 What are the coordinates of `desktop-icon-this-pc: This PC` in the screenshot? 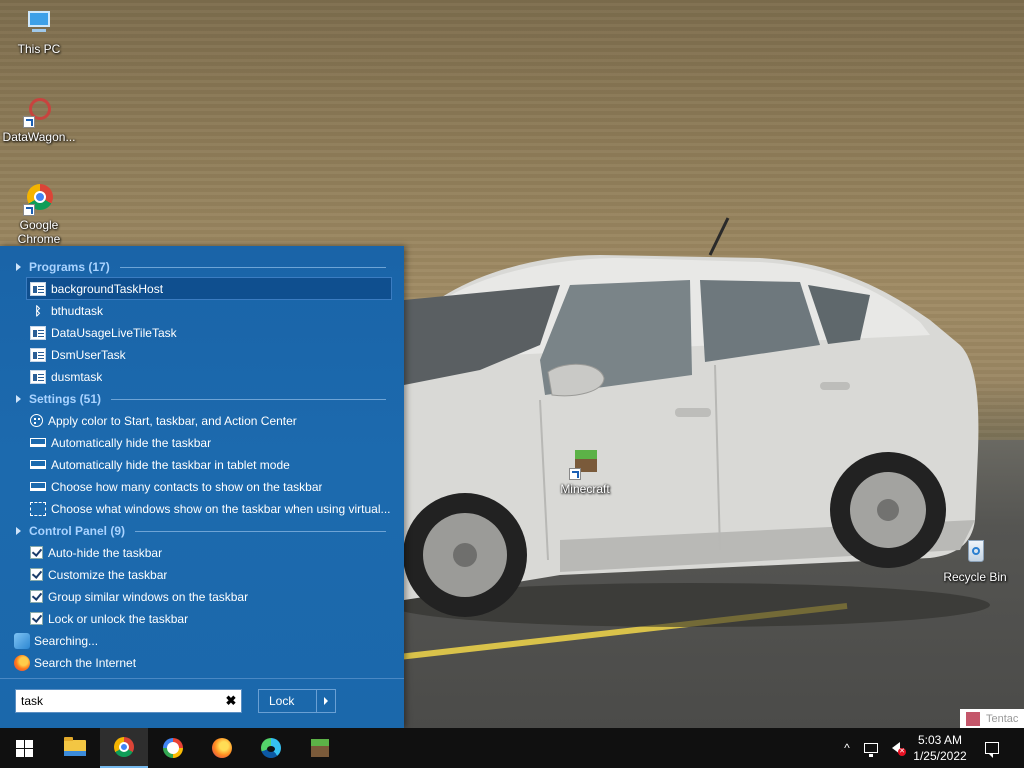 It's located at (39, 32).